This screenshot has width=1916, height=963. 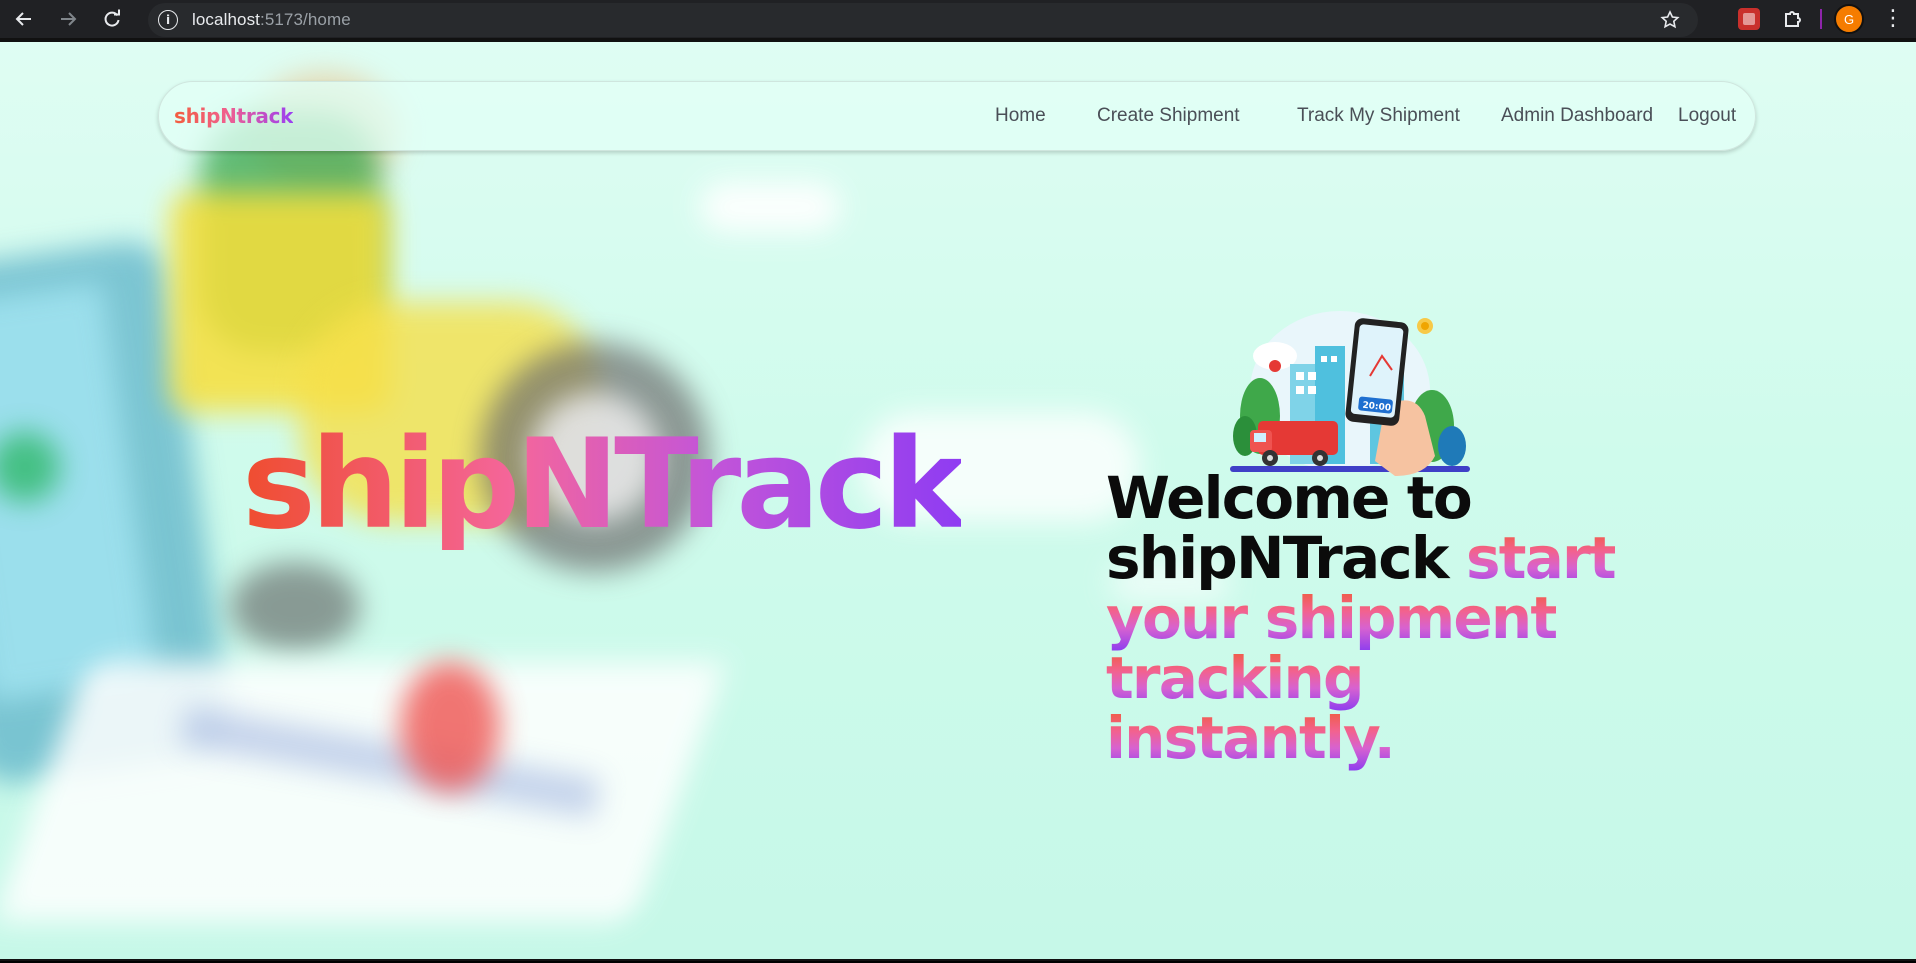 I want to click on brand-logo: shipNtrack, so click(x=233, y=116).